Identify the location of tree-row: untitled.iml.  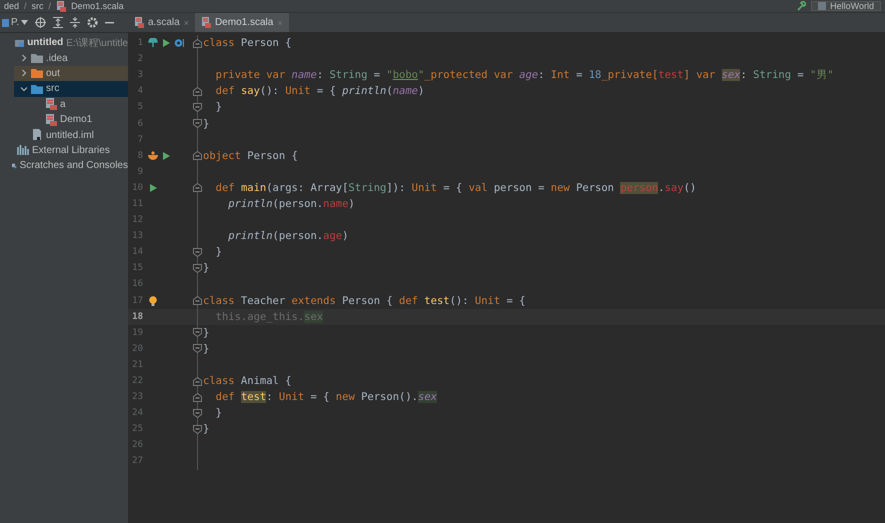
(71, 135).